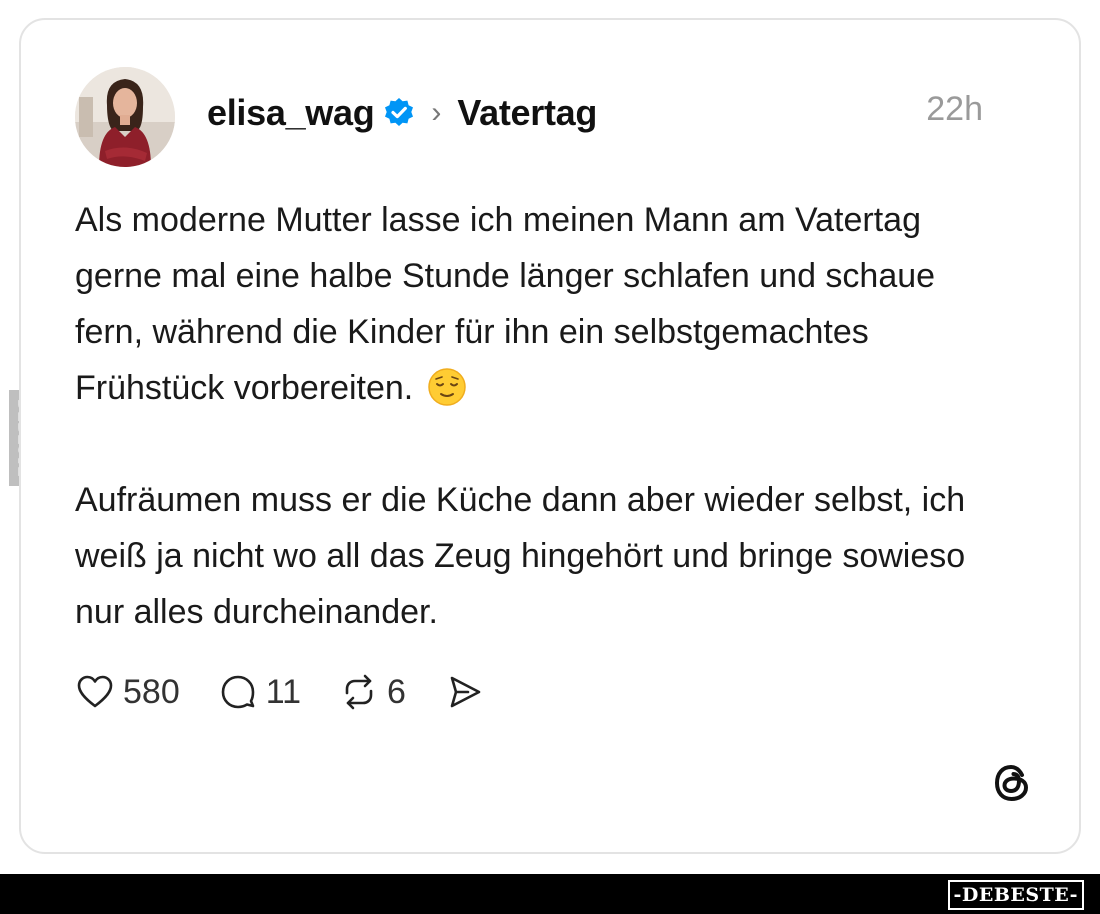  I want to click on heart-icon, so click(95, 691).